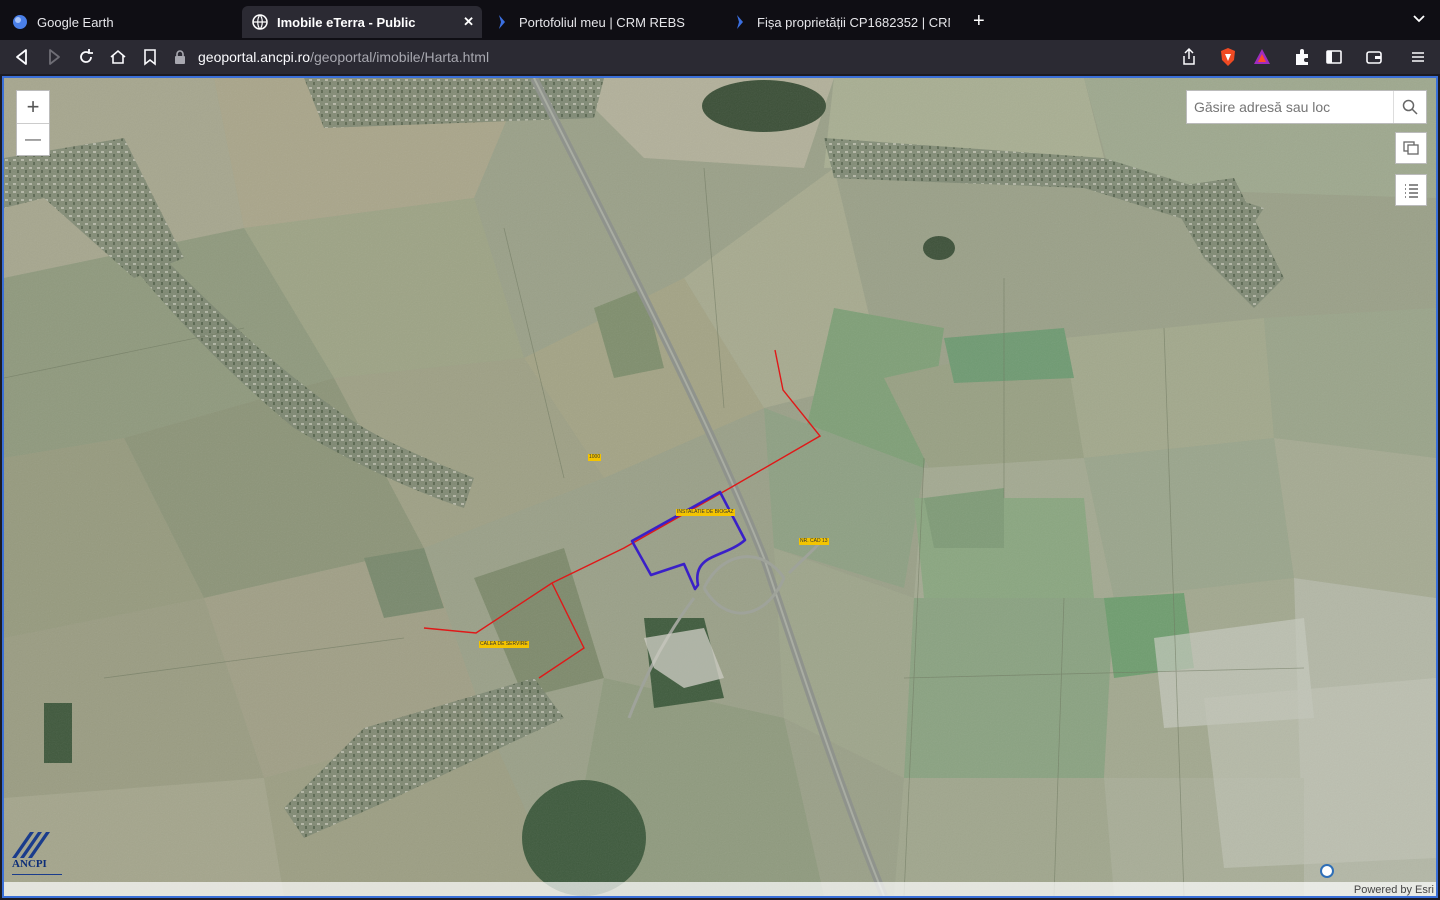 The height and width of the screenshot is (900, 1440). What do you see at coordinates (1394, 890) in the screenshot?
I see `powered-by-esri: Powered by Esri` at bounding box center [1394, 890].